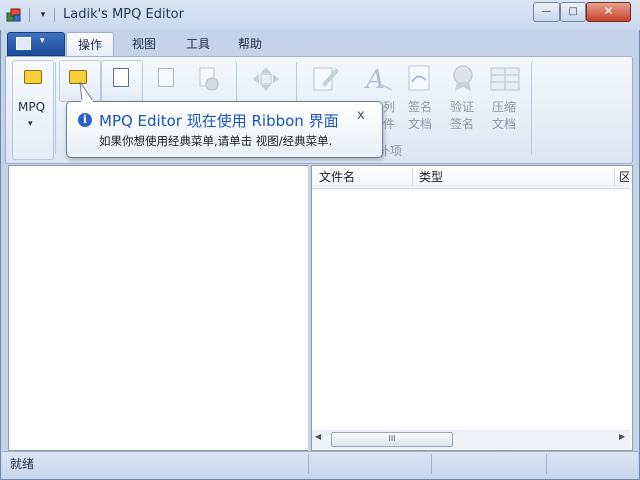  Describe the element at coordinates (462, 107) in the screenshot. I see `verify-signature-label: 验证` at that location.